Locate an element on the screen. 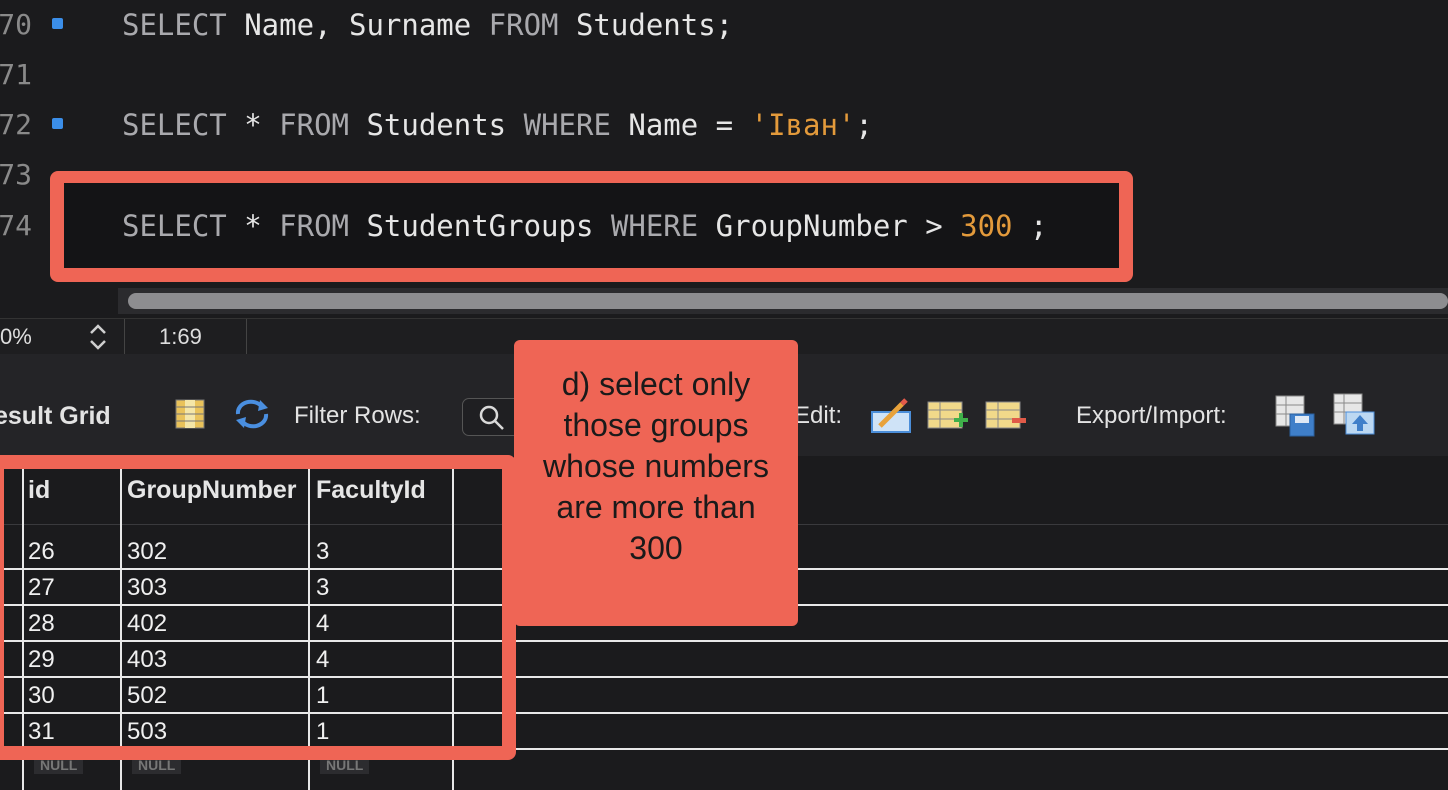 This screenshot has width=1448, height=790. cell-id: 29 is located at coordinates (41, 660).